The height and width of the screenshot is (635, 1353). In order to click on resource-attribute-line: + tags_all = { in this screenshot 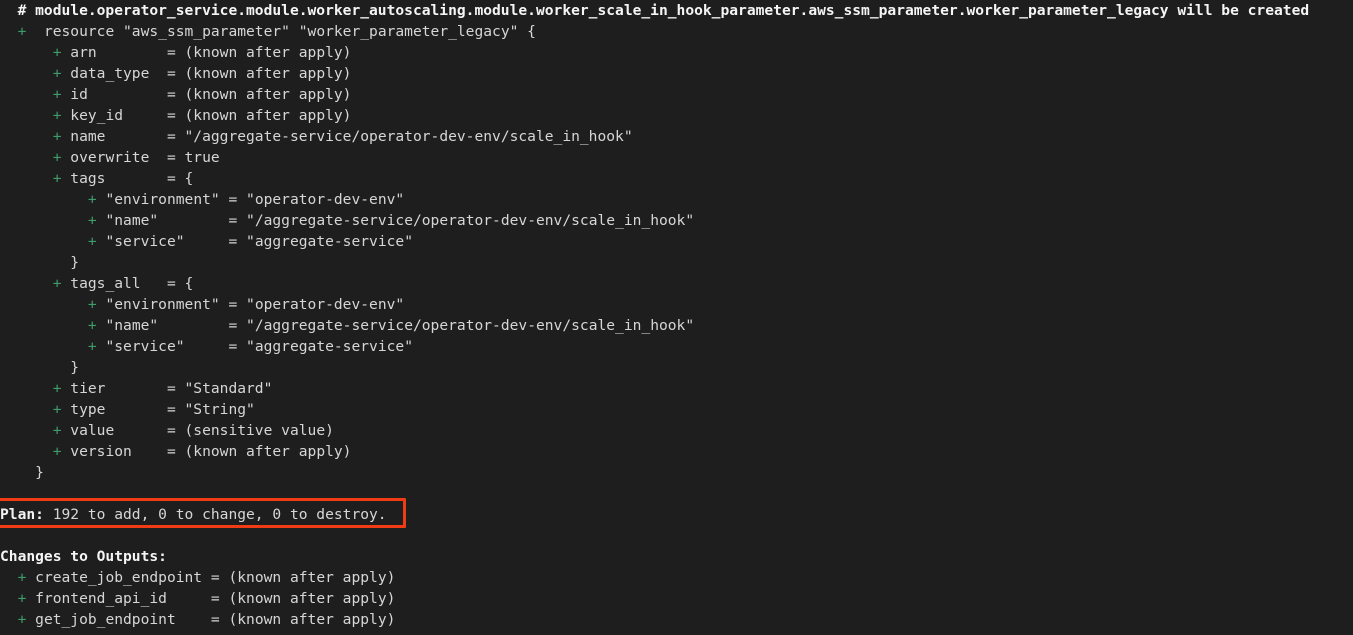, I will do `click(676, 283)`.